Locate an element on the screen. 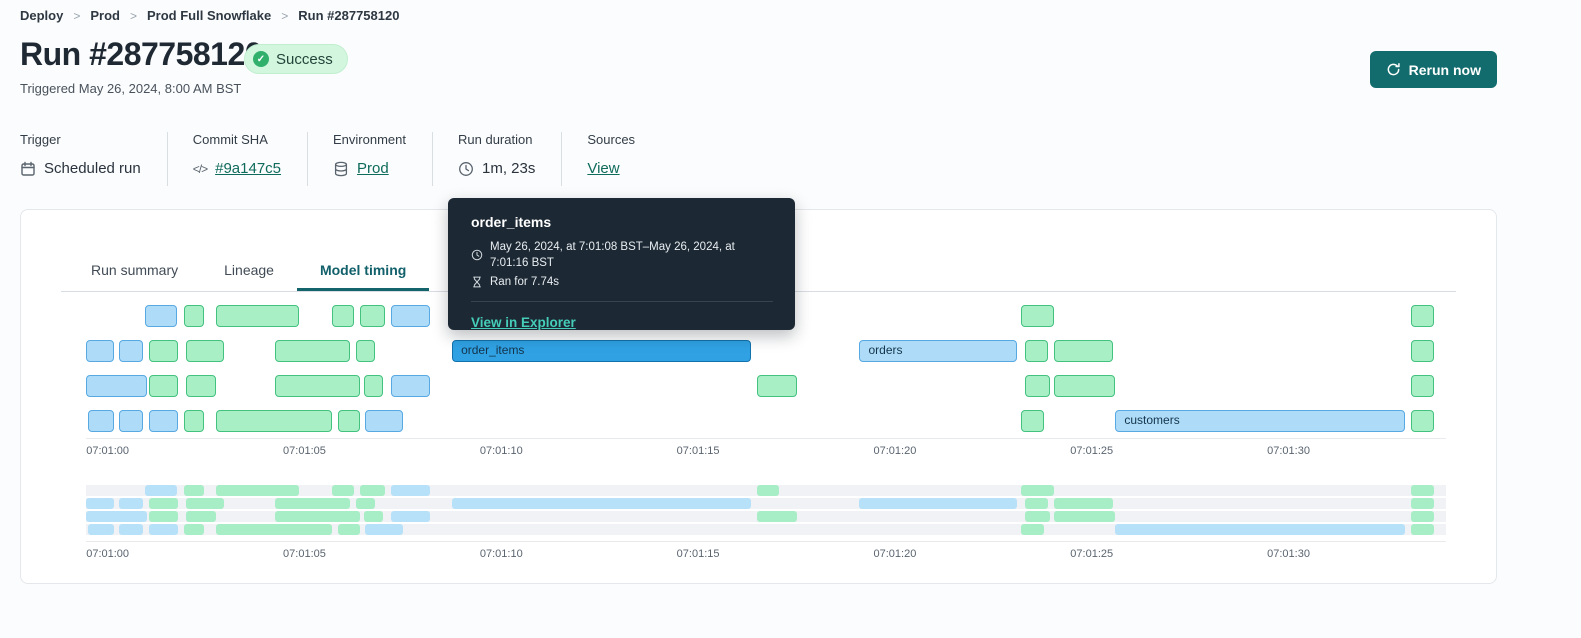 The width and height of the screenshot is (1581, 638). breadcrumb-deploy: Deploy is located at coordinates (41, 15).